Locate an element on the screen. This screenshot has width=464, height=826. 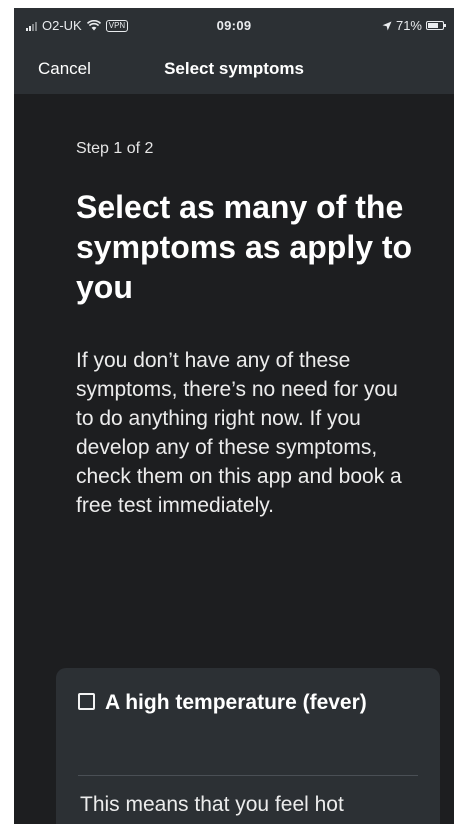
step-indicator: Step 1 of 2 is located at coordinates (115, 148).